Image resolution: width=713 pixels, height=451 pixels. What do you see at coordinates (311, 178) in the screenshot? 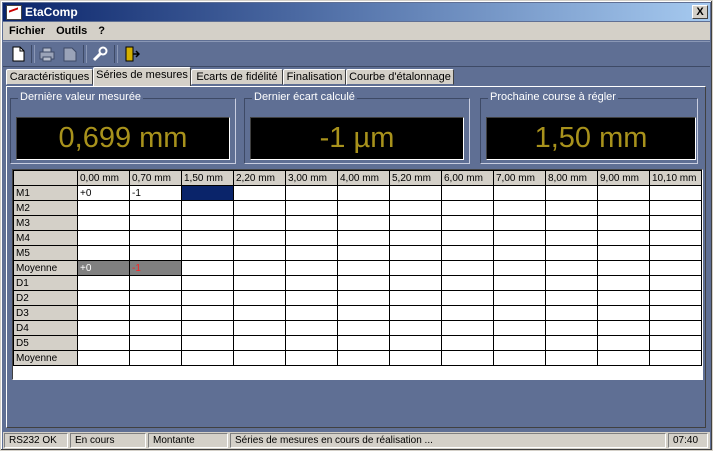
I see `column-header: 3,00 mm` at bounding box center [311, 178].